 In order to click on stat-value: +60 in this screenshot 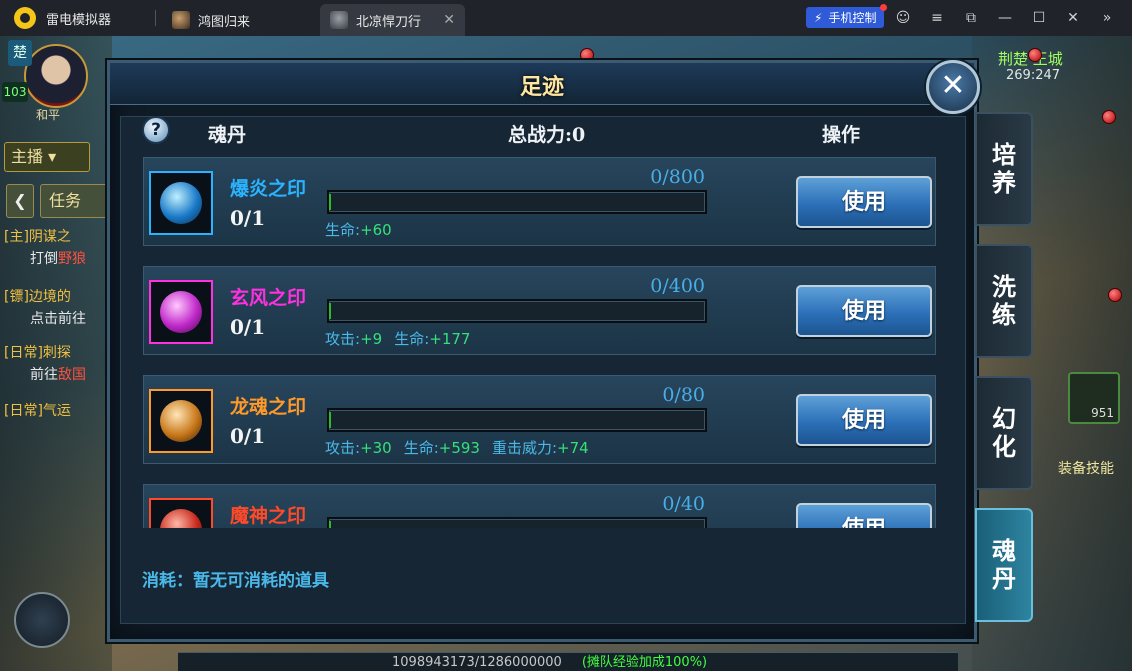, I will do `click(376, 230)`.